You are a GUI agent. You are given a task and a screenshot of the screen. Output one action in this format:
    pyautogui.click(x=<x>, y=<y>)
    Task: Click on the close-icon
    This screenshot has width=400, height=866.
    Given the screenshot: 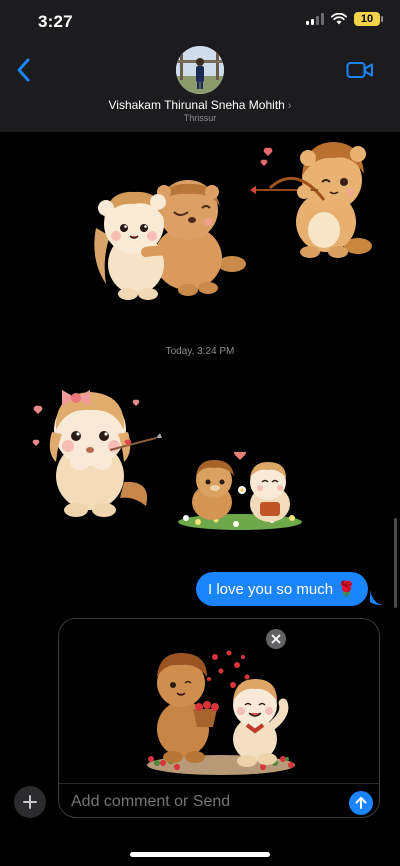 What is the action you would take?
    pyautogui.click(x=276, y=639)
    